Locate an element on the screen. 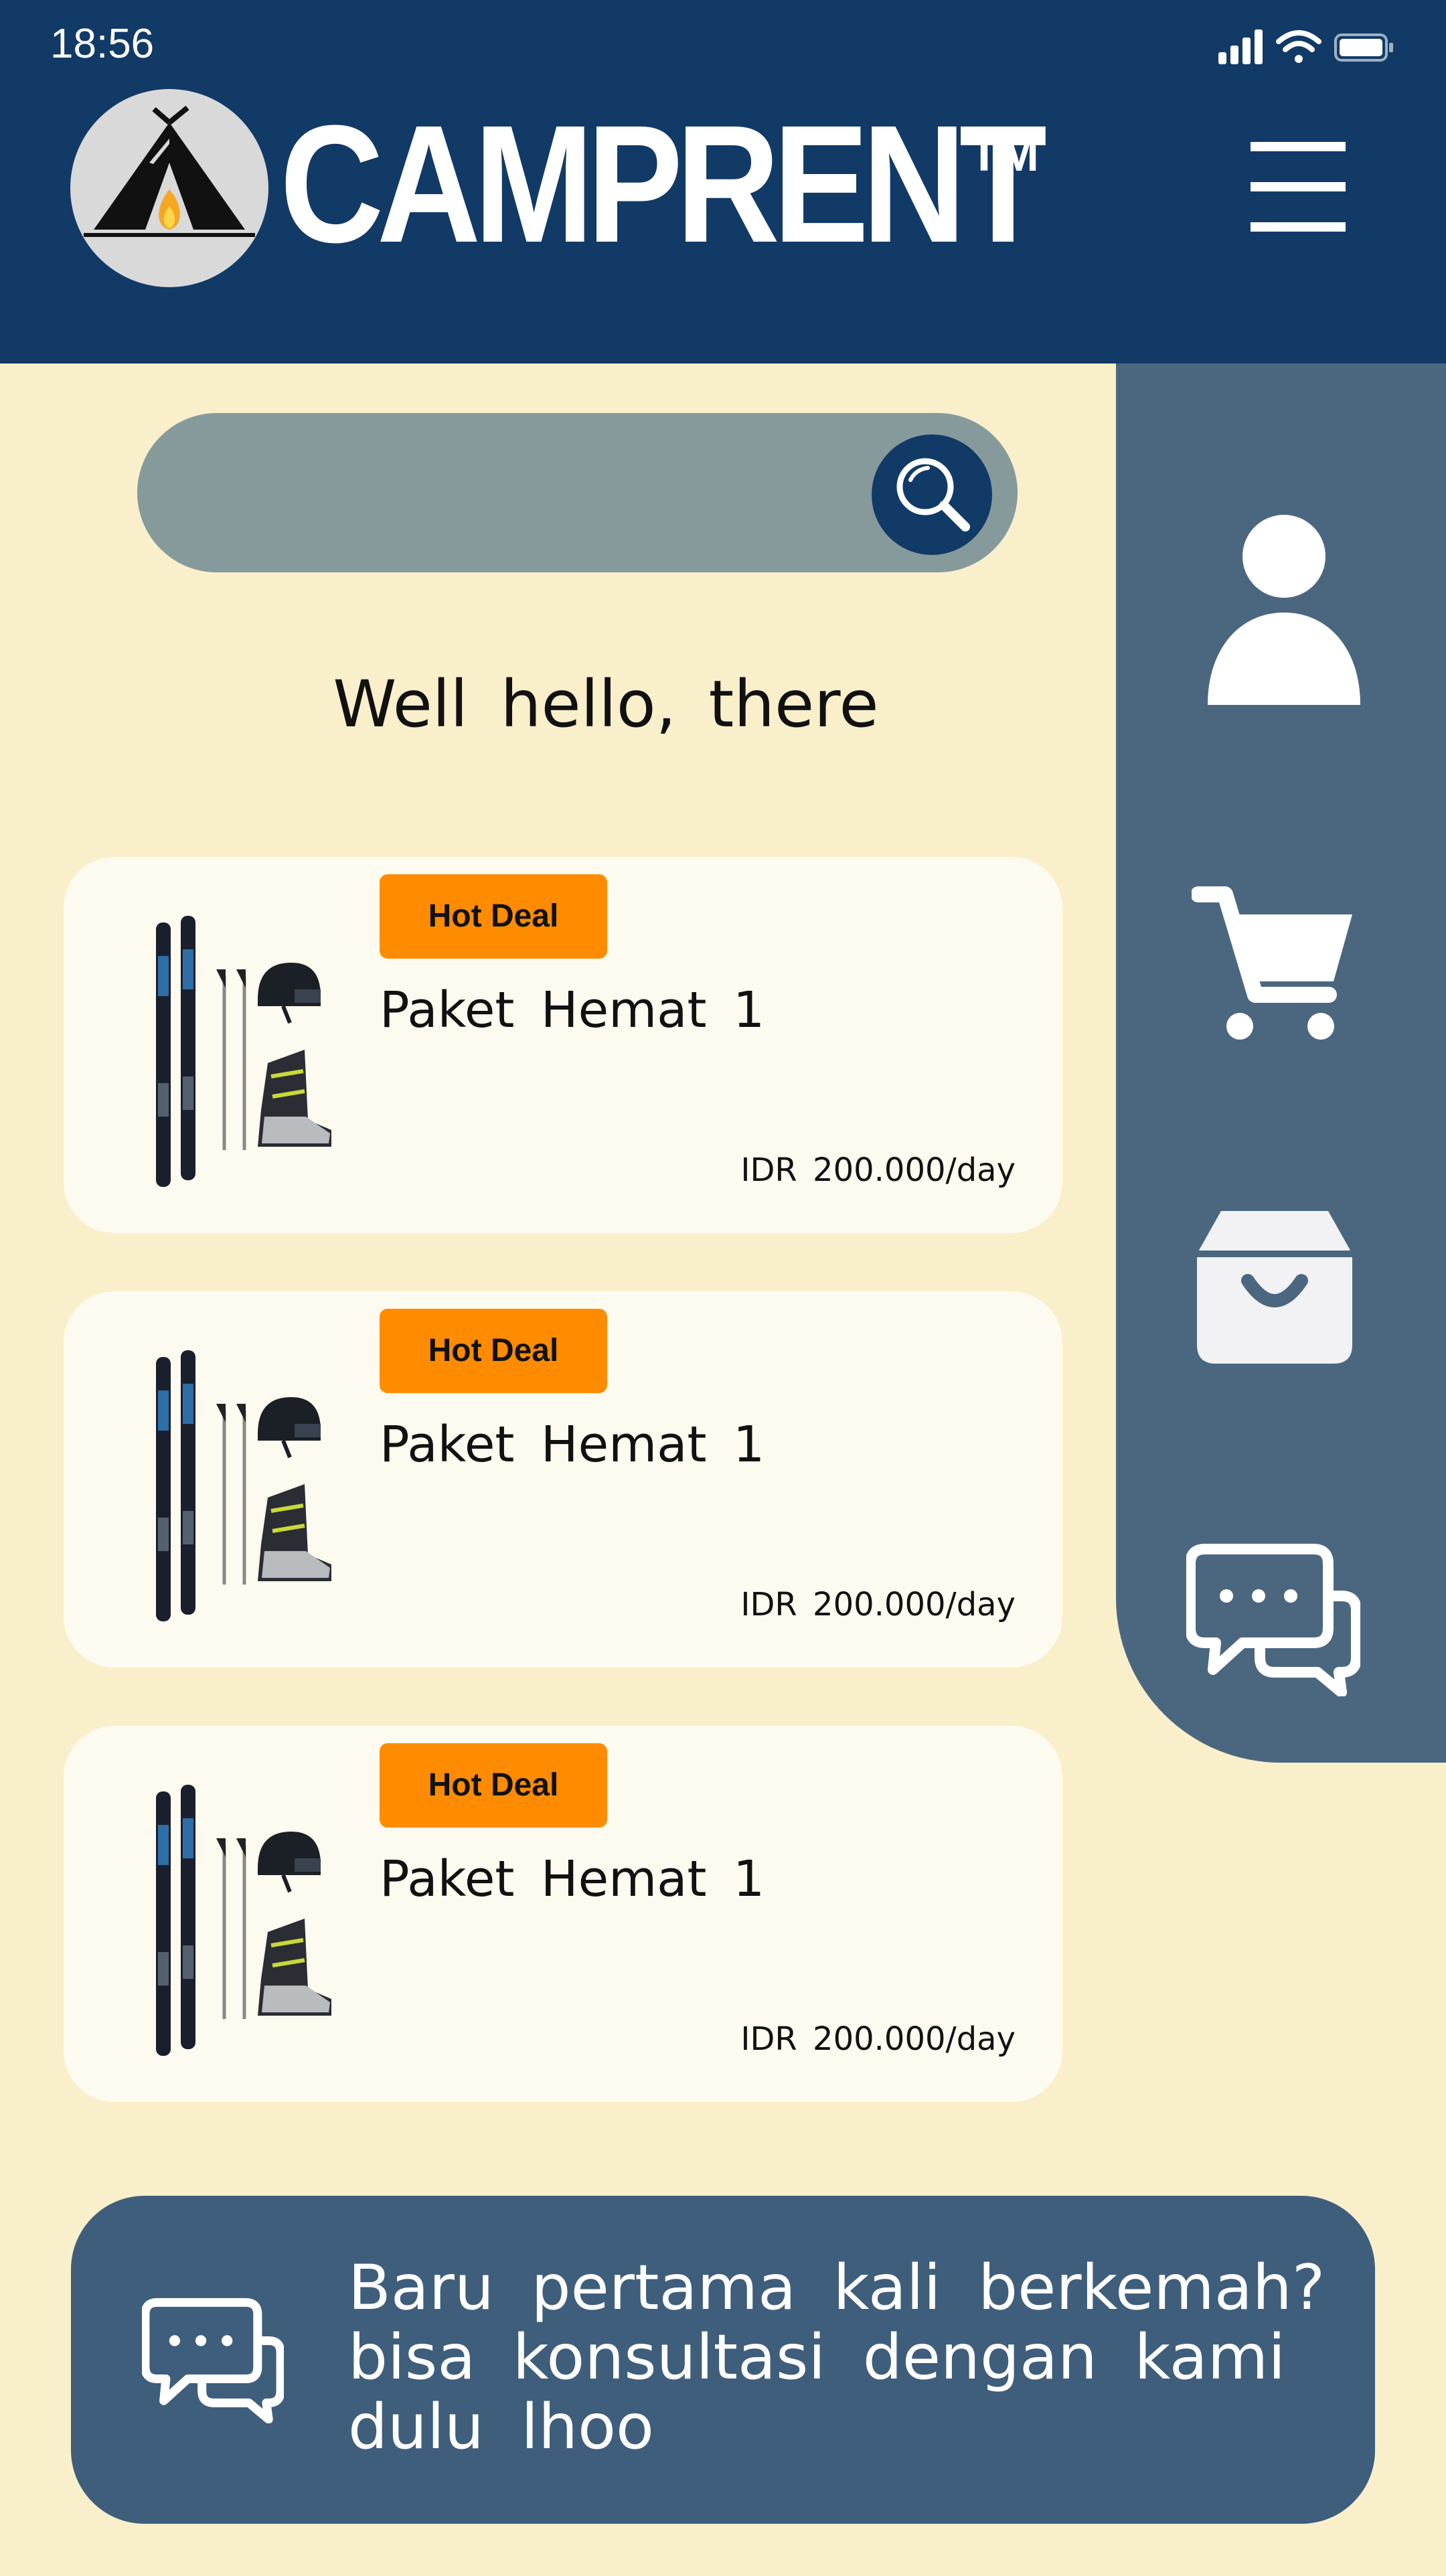  brand-name: CAMPRENT is located at coordinates (663, 184).